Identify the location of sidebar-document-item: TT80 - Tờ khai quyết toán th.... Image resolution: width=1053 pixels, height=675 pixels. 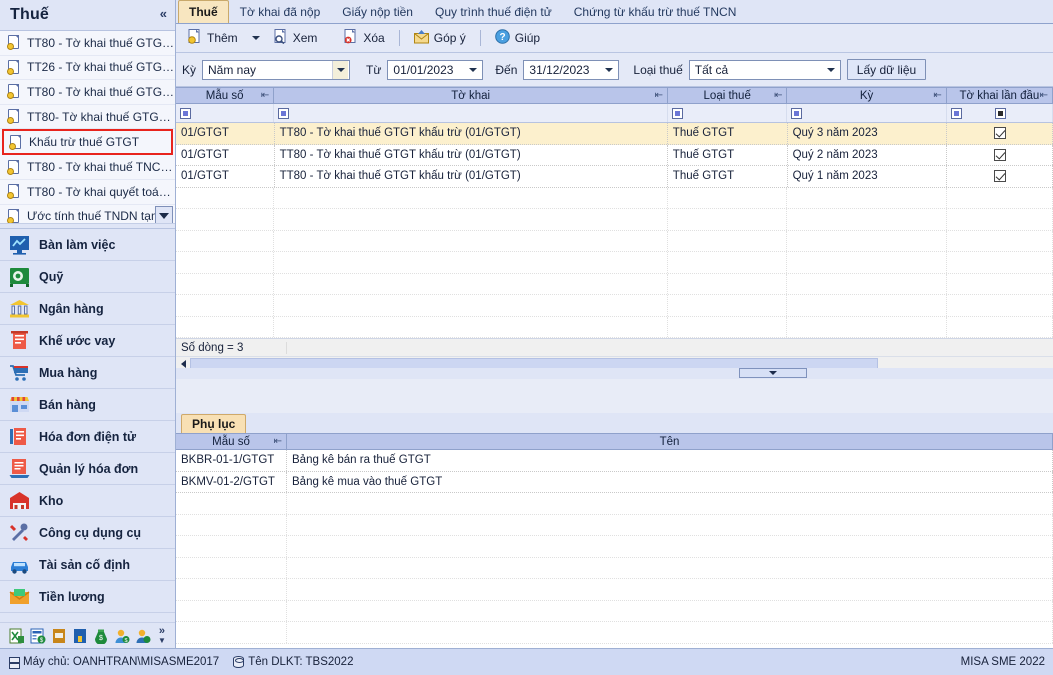
(87, 192).